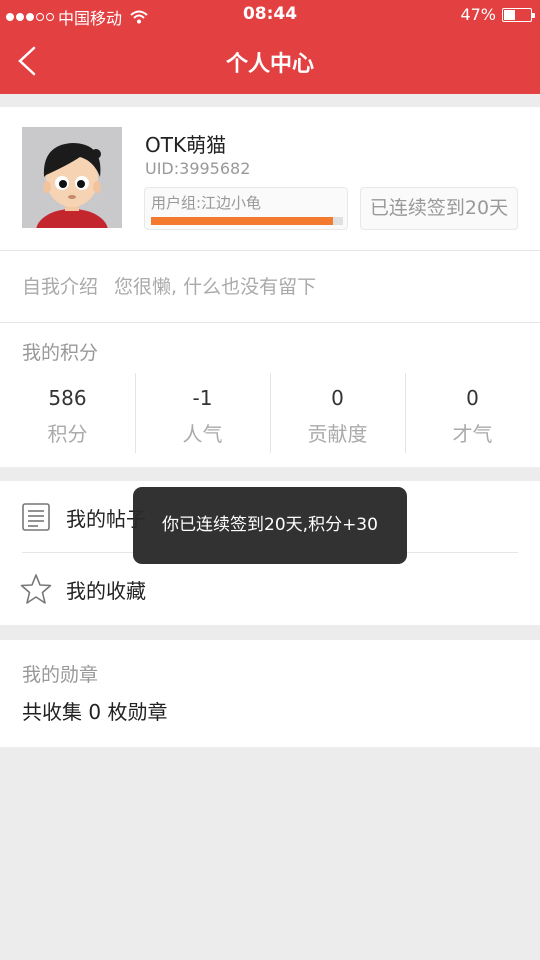 The height and width of the screenshot is (960, 540). I want to click on points-stats: 586 积分 -1 人气 0 贡献度 0 才气, so click(270, 413).